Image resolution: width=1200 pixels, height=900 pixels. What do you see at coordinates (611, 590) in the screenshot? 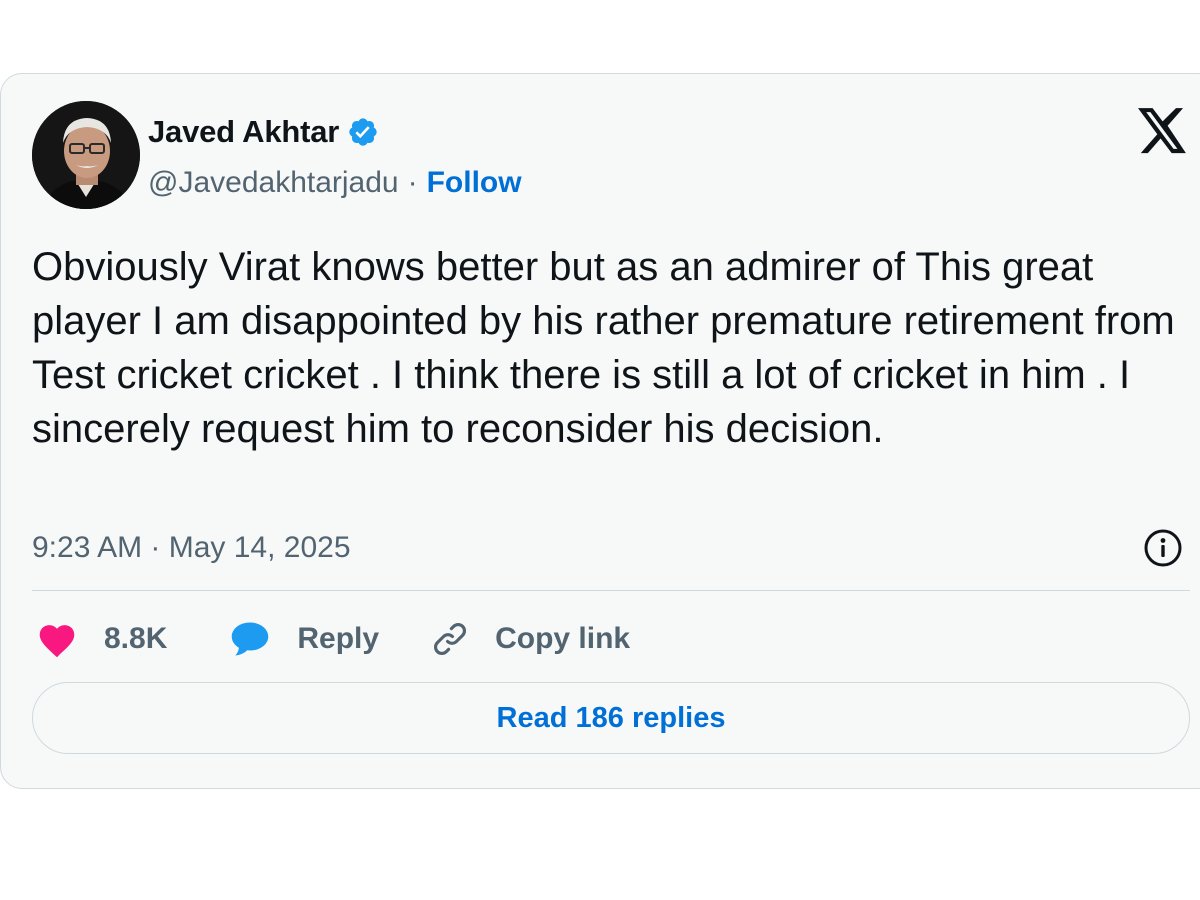
I see `divider` at bounding box center [611, 590].